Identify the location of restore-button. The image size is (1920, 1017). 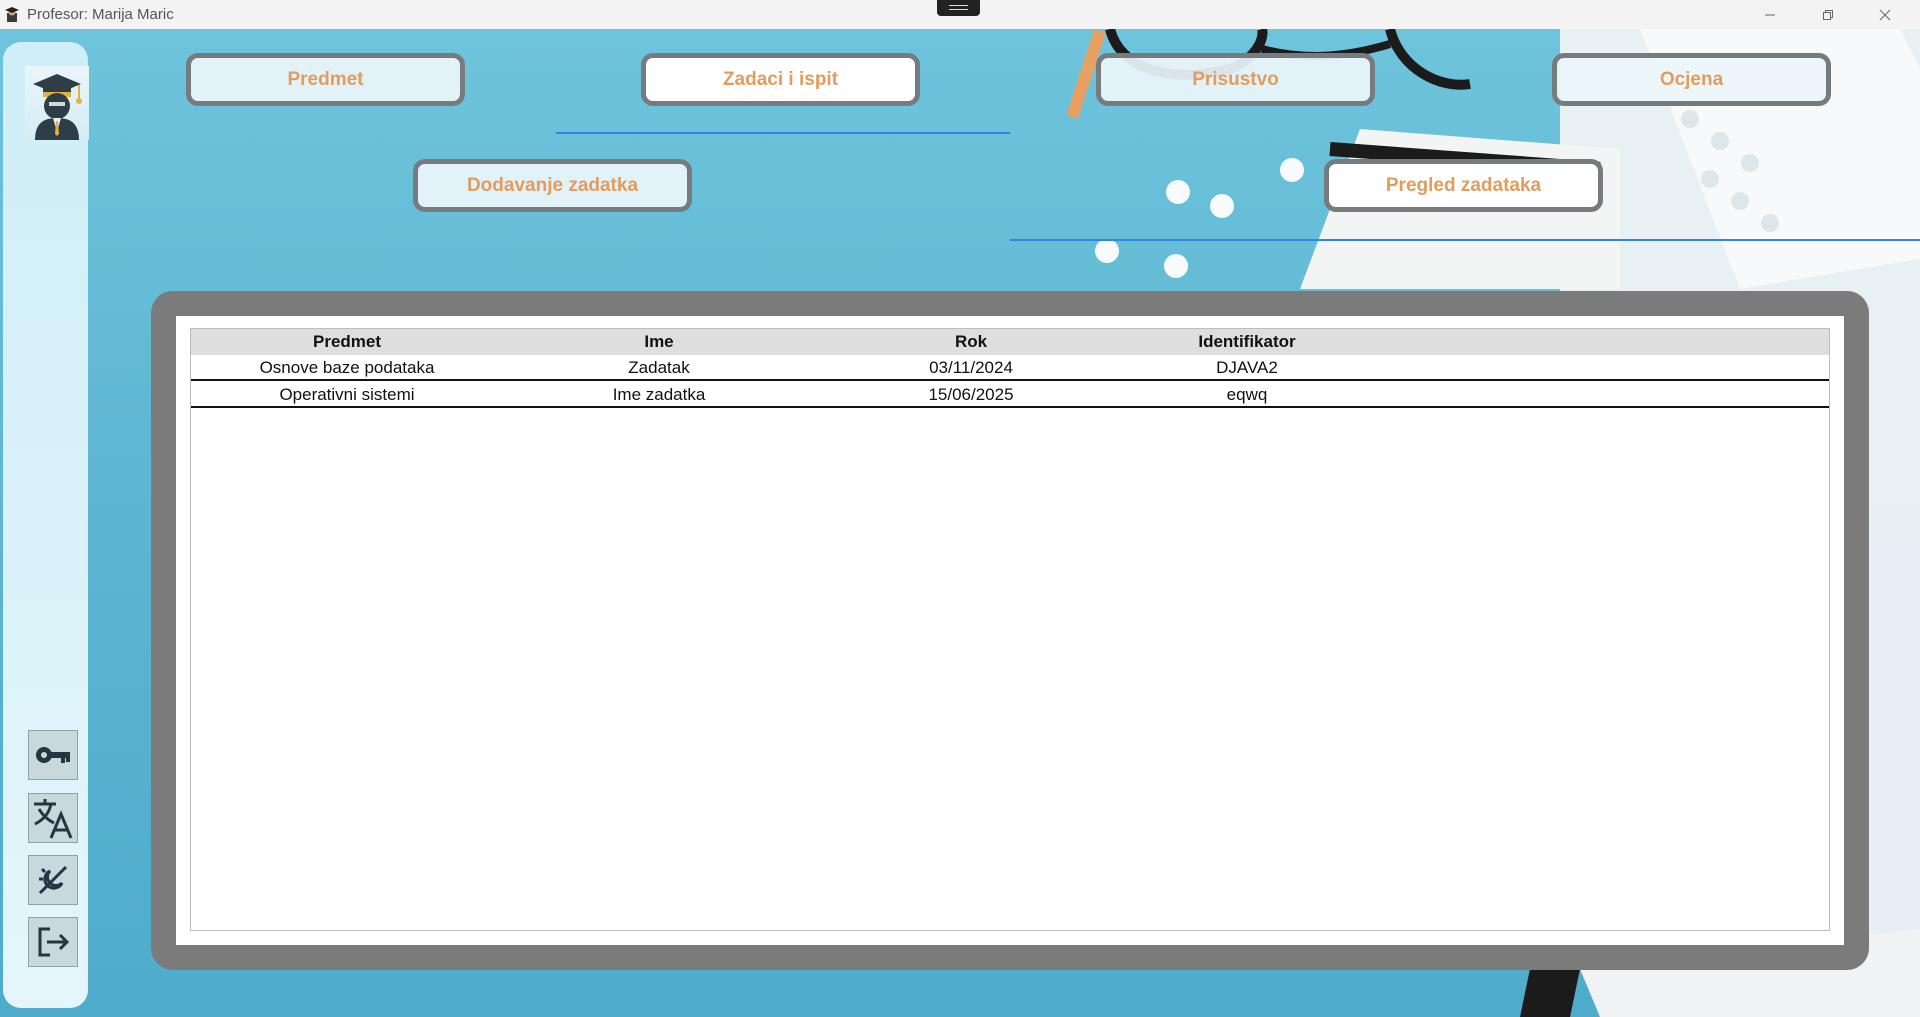
(1828, 14).